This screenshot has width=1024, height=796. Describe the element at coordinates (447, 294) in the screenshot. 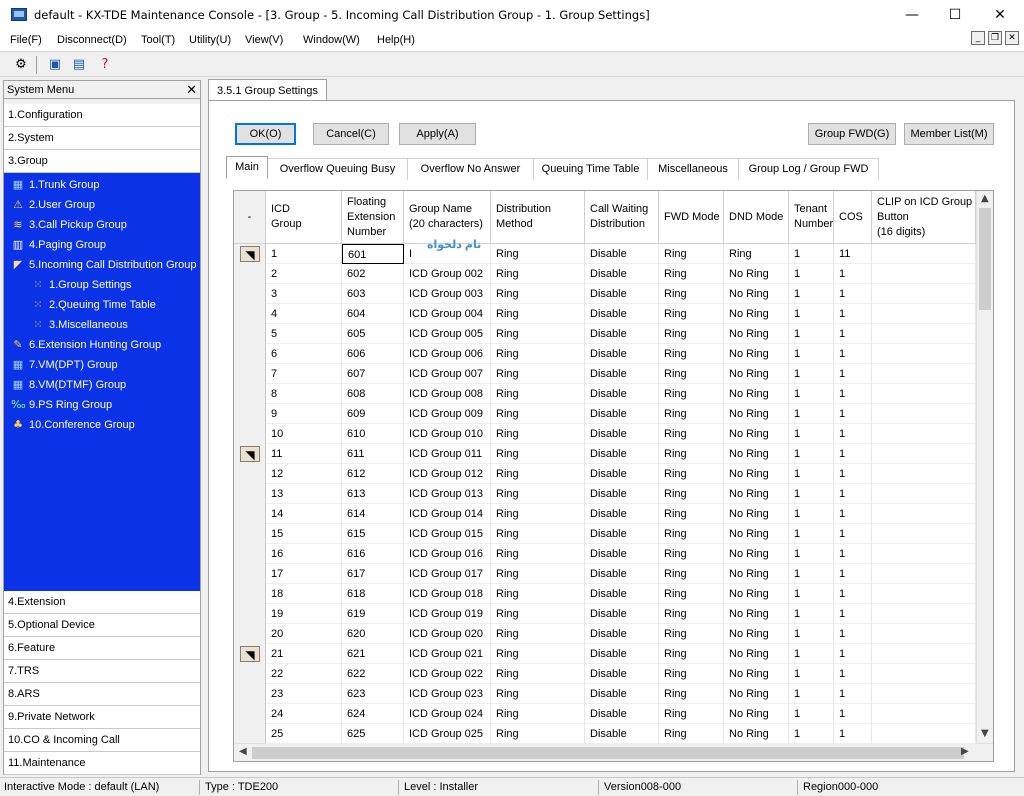

I see `cell-group-name: ICD Group 003` at that location.